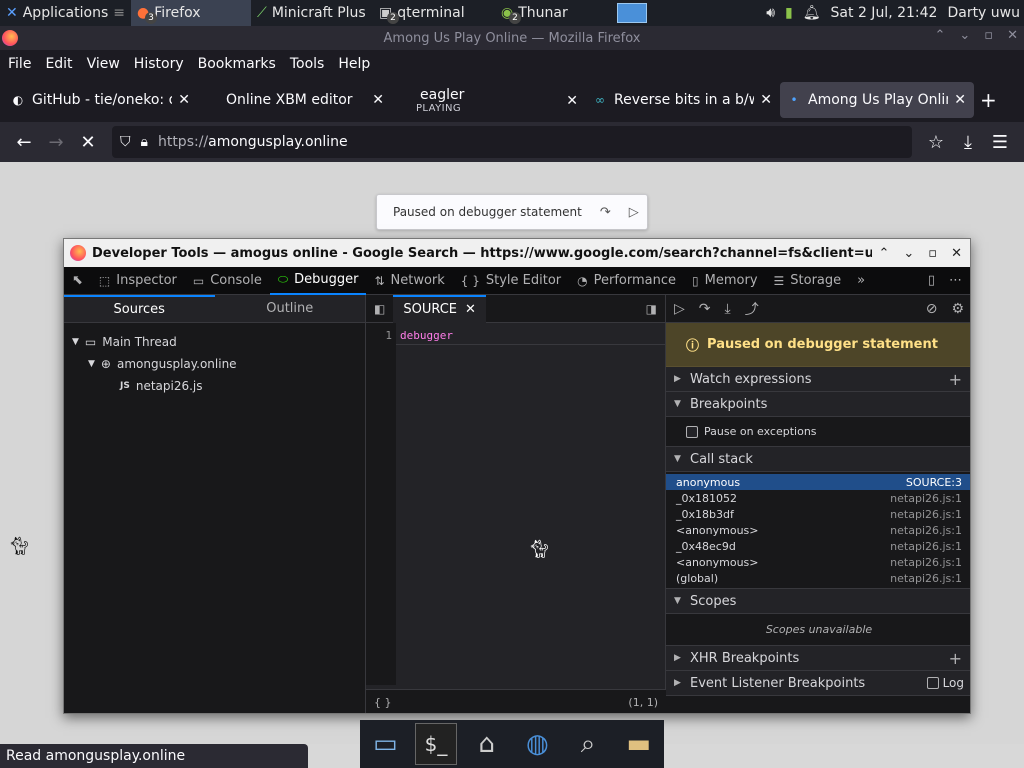 The width and height of the screenshot is (1024, 768). I want to click on stack-frame: _0x181052 netapi26.js:1, so click(818, 498).